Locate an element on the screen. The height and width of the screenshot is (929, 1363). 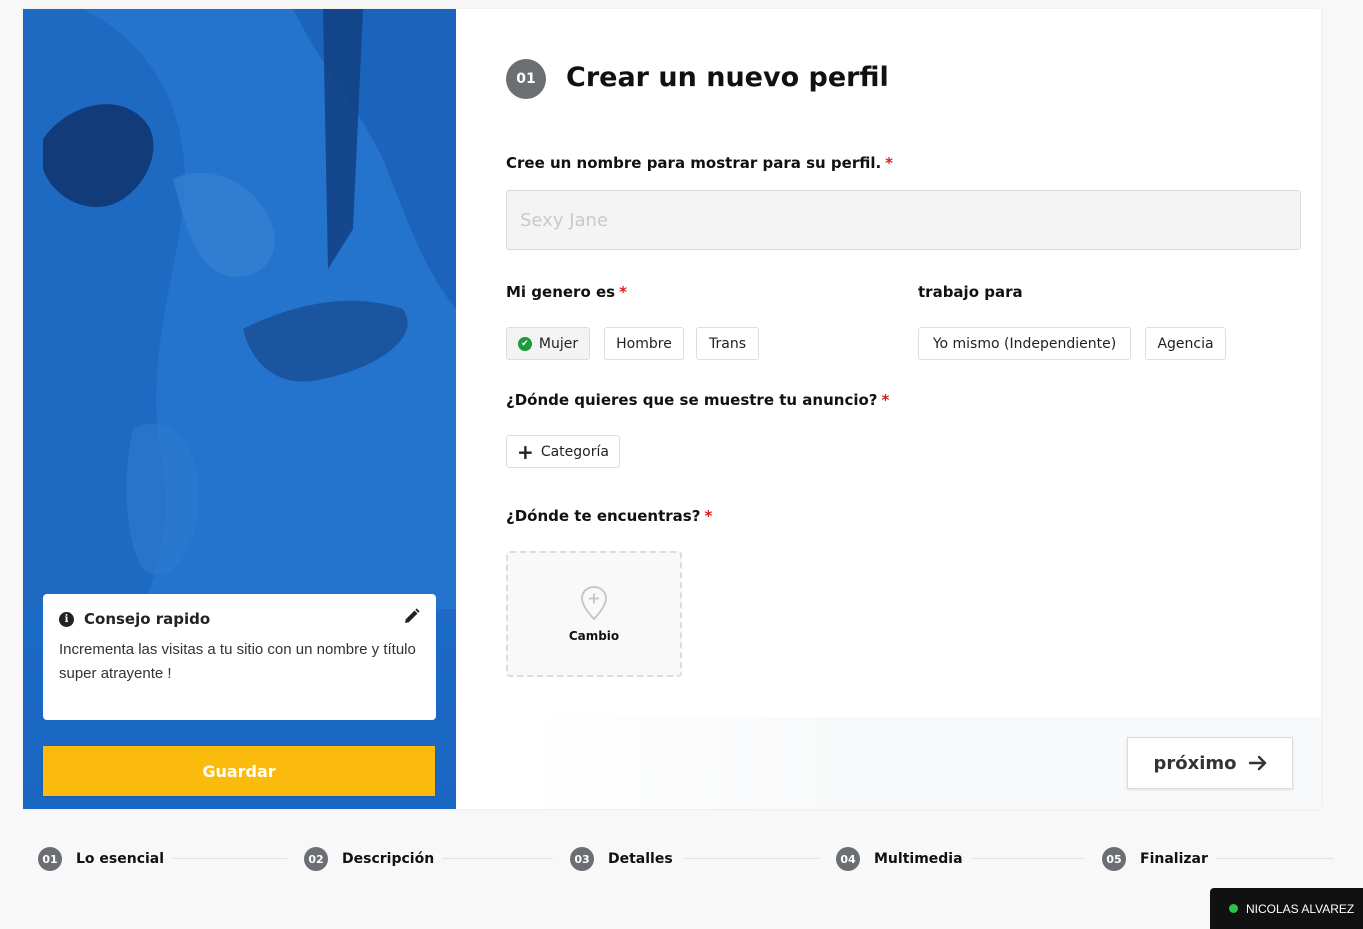
step-multimedia: 04 Multimedia is located at coordinates (899, 859).